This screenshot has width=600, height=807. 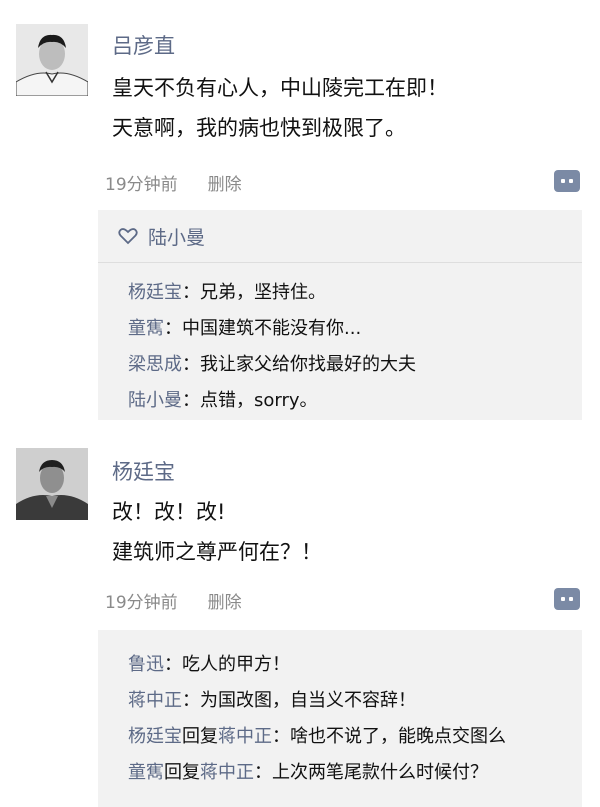 What do you see at coordinates (380, 772) in the screenshot?
I see `reply-text: 上次两笔尾款什么时候付？` at bounding box center [380, 772].